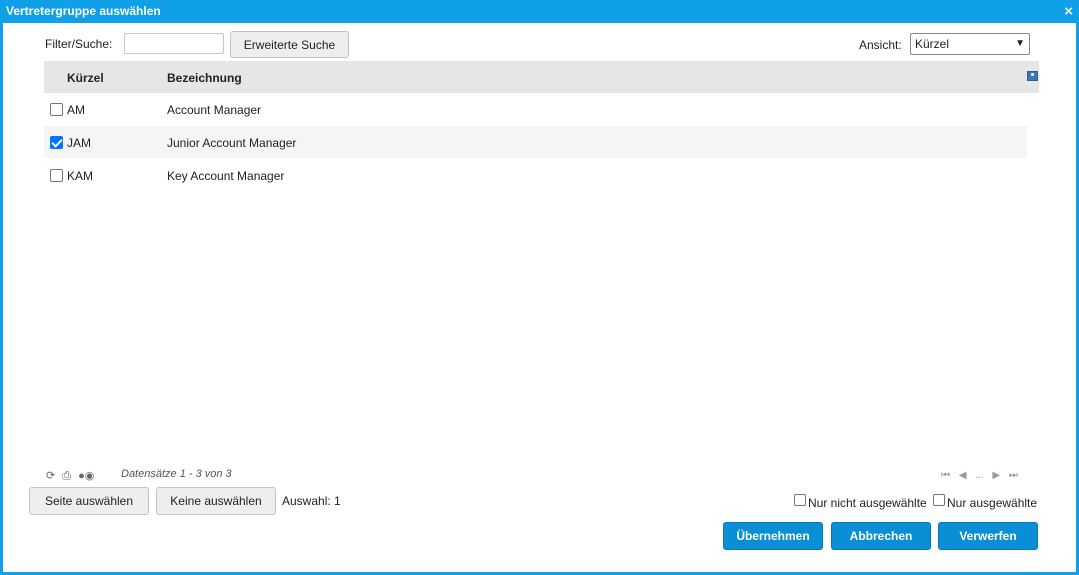 Image resolution: width=1079 pixels, height=575 pixels. I want to click on print-icon: ⎙, so click(66, 476).